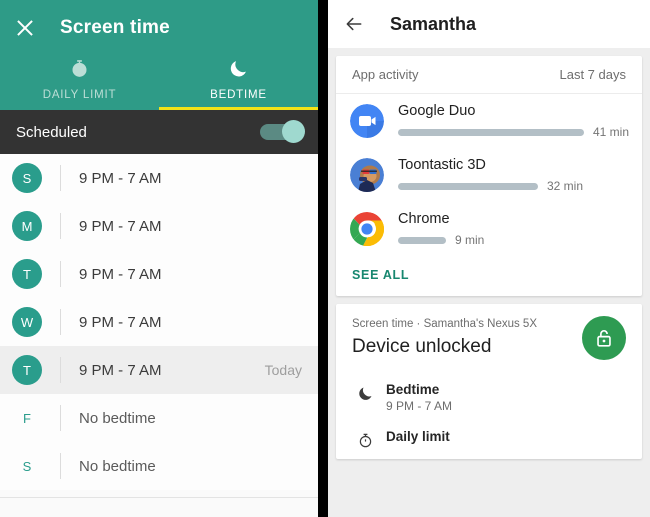 This screenshot has width=650, height=517. I want to click on scheduled-row: Scheduled, so click(159, 132).